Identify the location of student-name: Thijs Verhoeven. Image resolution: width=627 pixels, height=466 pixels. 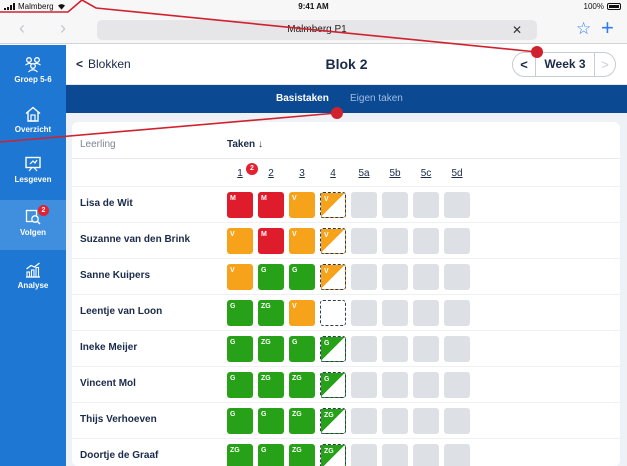
(118, 419).